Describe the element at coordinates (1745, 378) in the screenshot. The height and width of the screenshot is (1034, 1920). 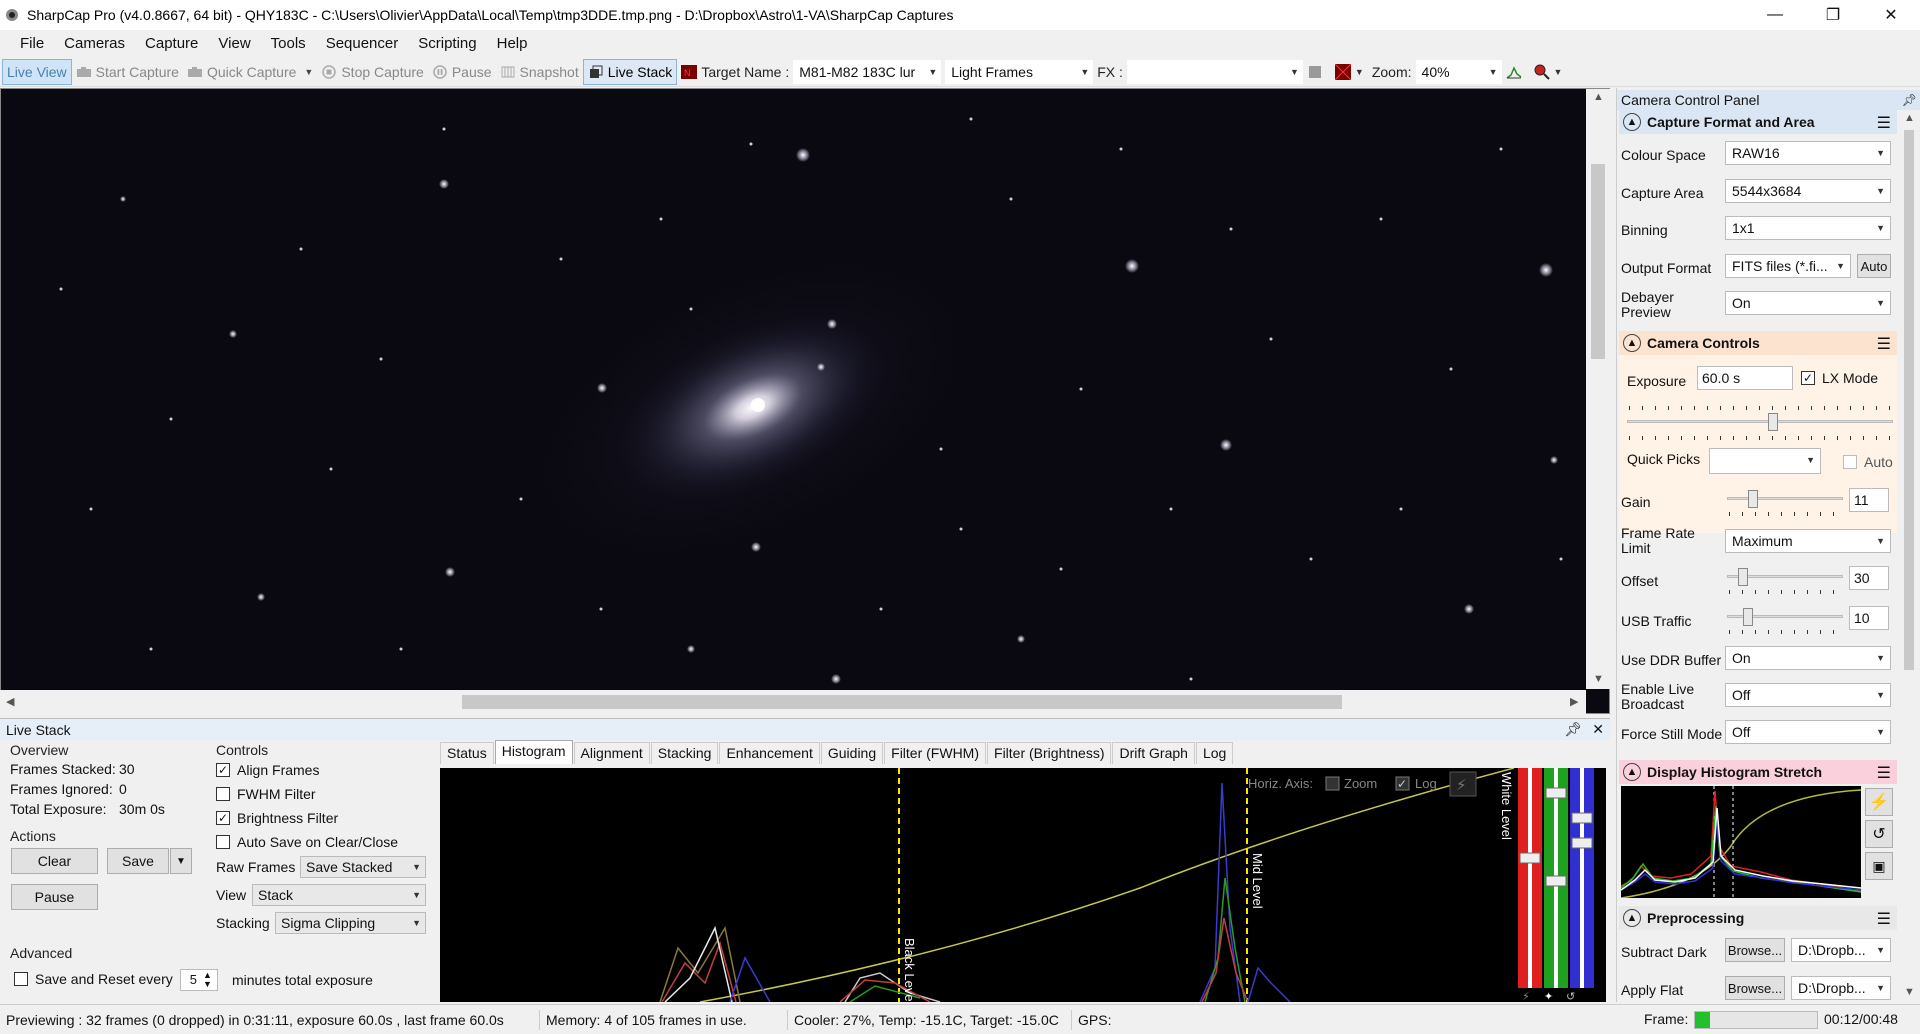
I see `exposure-input: 60.0 s` at that location.